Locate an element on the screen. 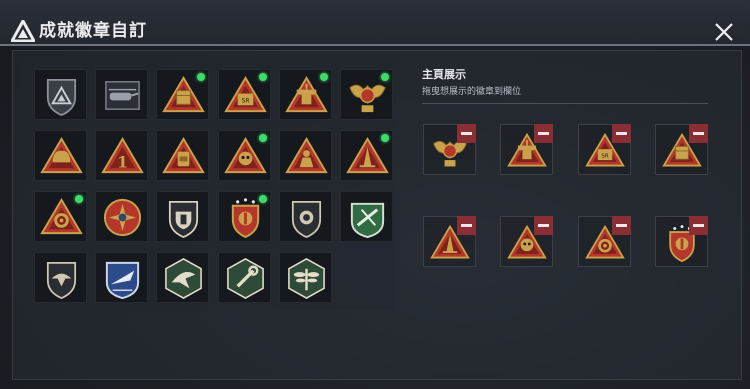 The height and width of the screenshot is (389, 750). jet-badge-icon is located at coordinates (122, 280).